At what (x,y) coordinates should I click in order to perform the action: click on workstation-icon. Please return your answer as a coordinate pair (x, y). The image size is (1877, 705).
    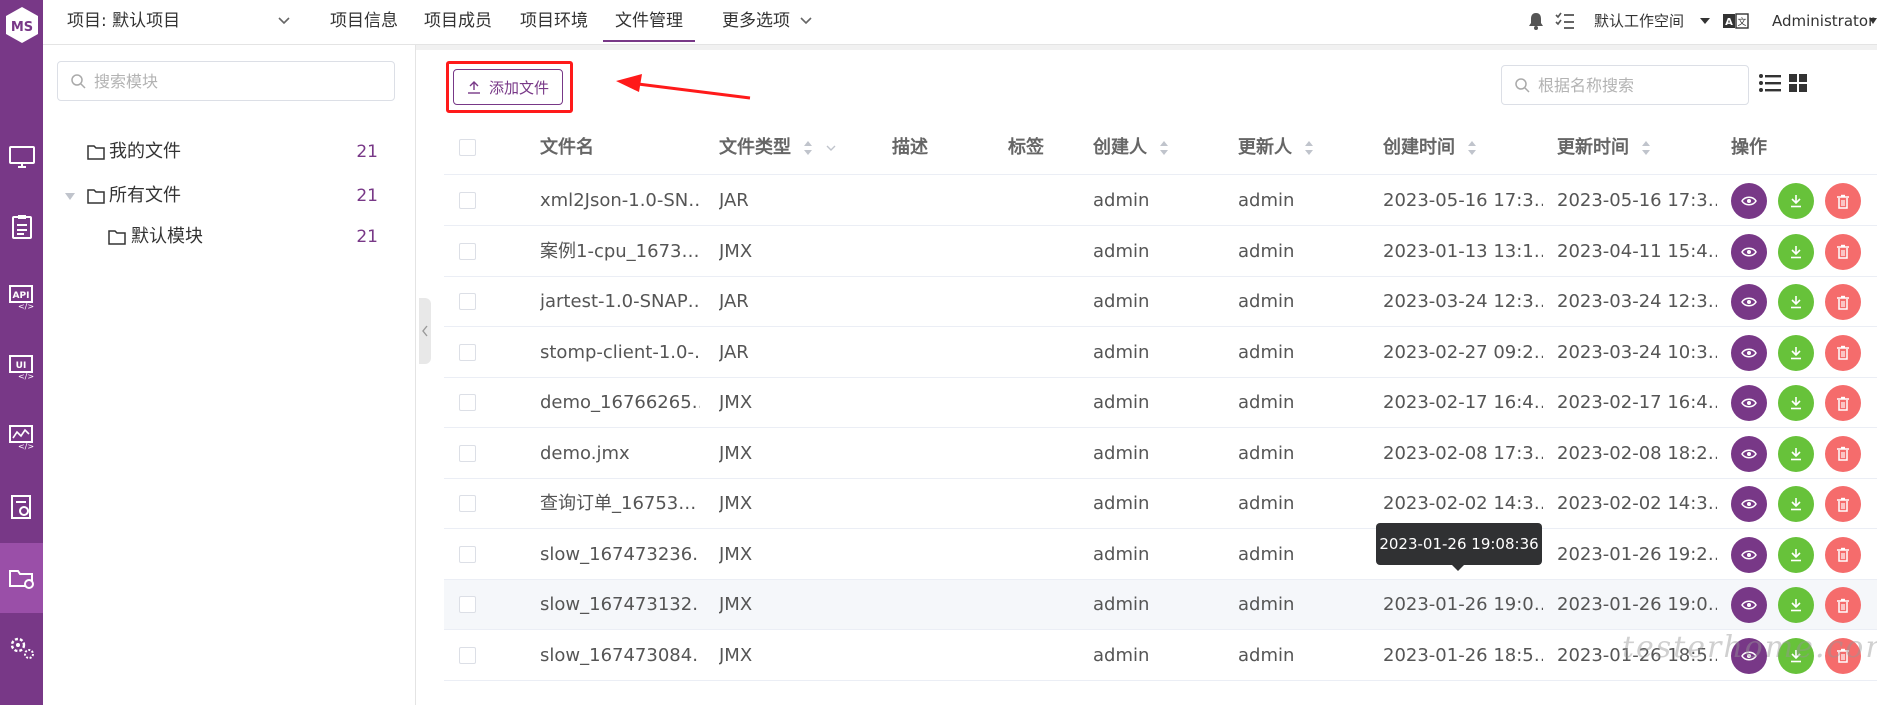
    Looking at the image, I should click on (21, 157).